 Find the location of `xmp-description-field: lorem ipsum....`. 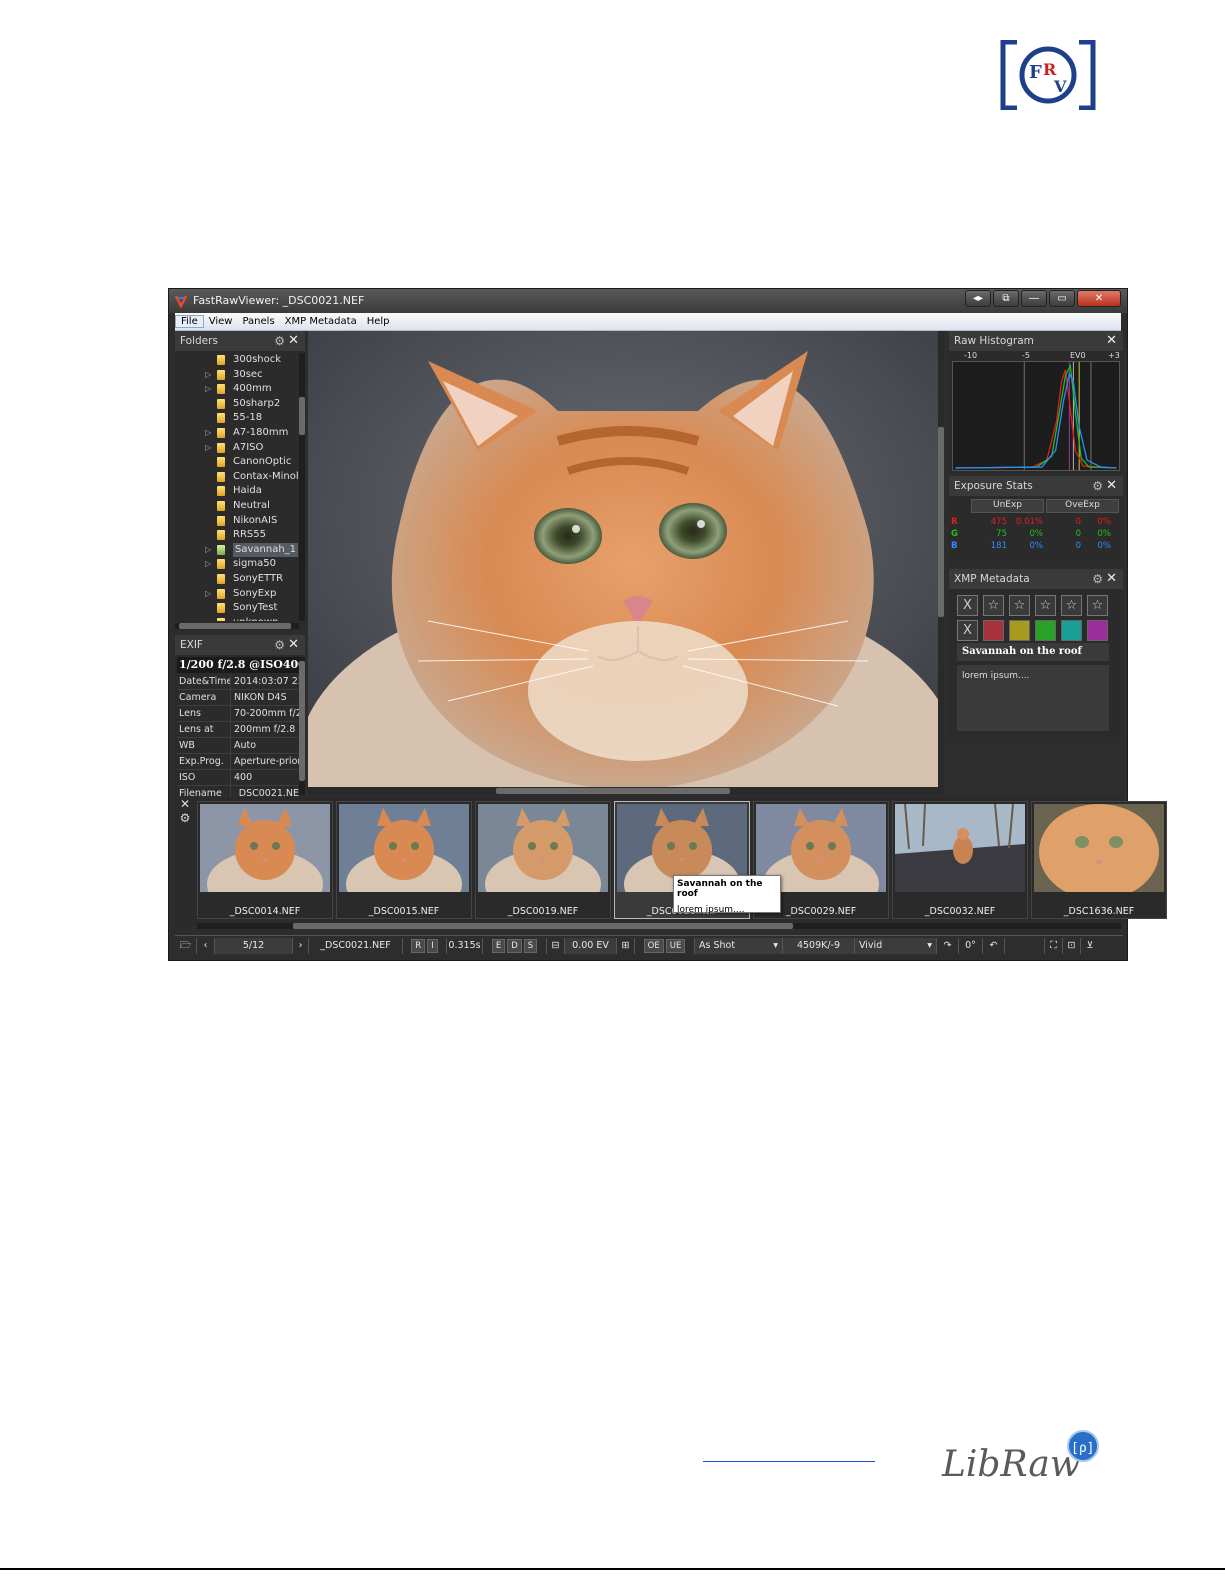

xmp-description-field: lorem ipsum.... is located at coordinates (1033, 698).